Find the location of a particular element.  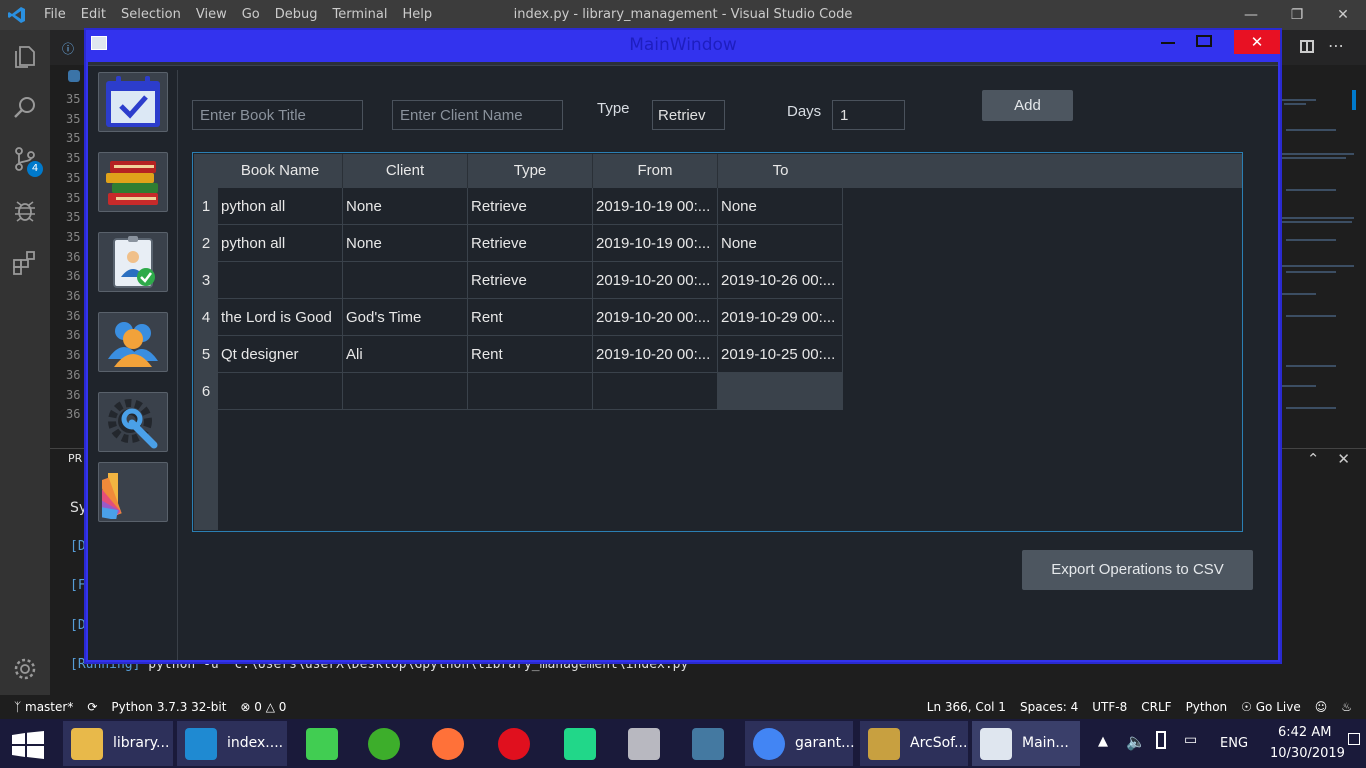

users-button is located at coordinates (133, 342).